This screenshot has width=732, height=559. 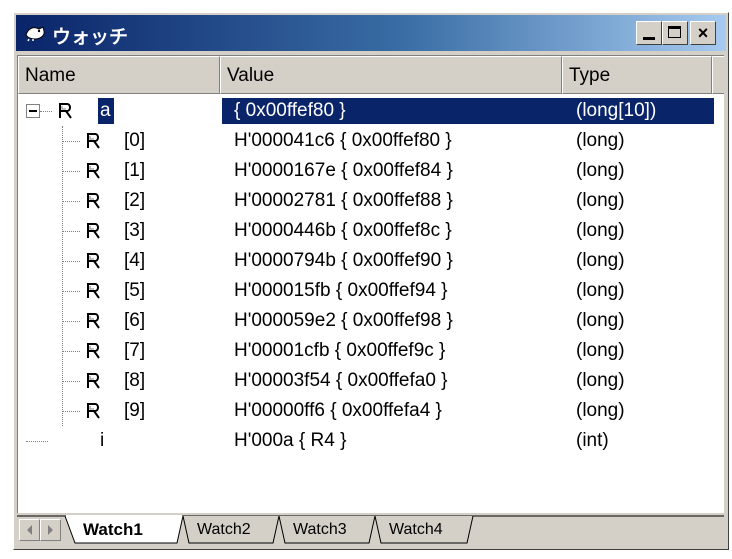 What do you see at coordinates (343, 230) in the screenshot?
I see `watch-value: H'0000446b { 0x00ffef8c }` at bounding box center [343, 230].